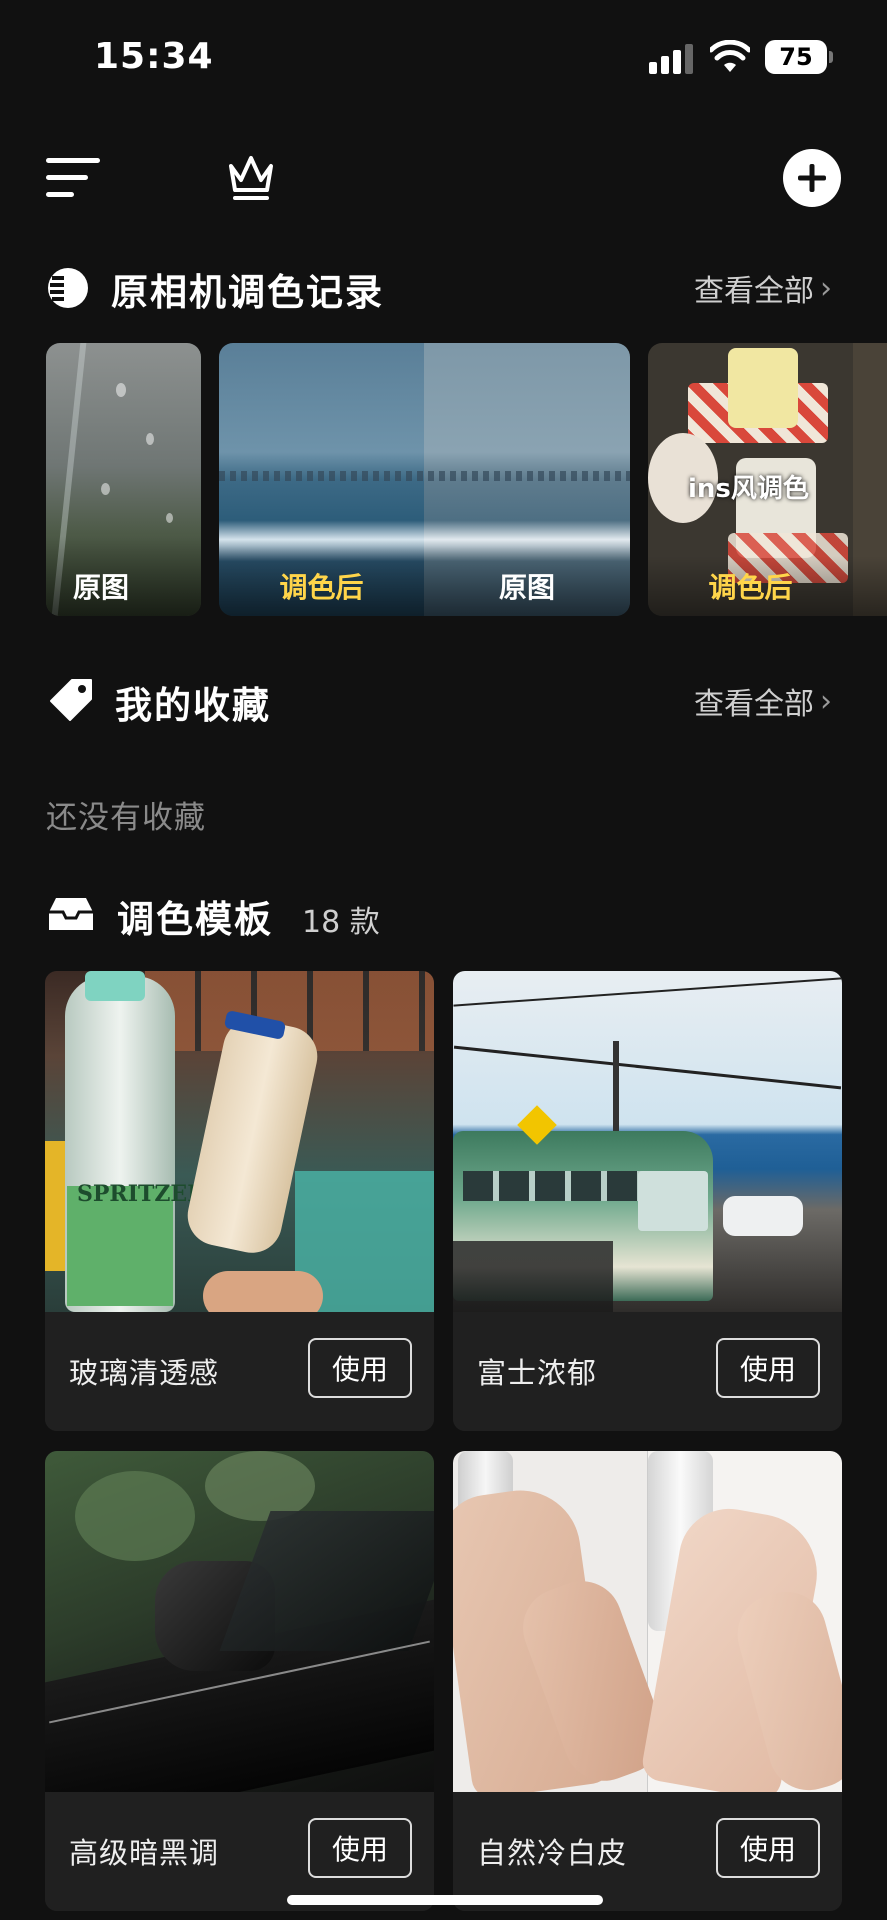  I want to click on template-name: 玻璃清透感, so click(144, 1373).